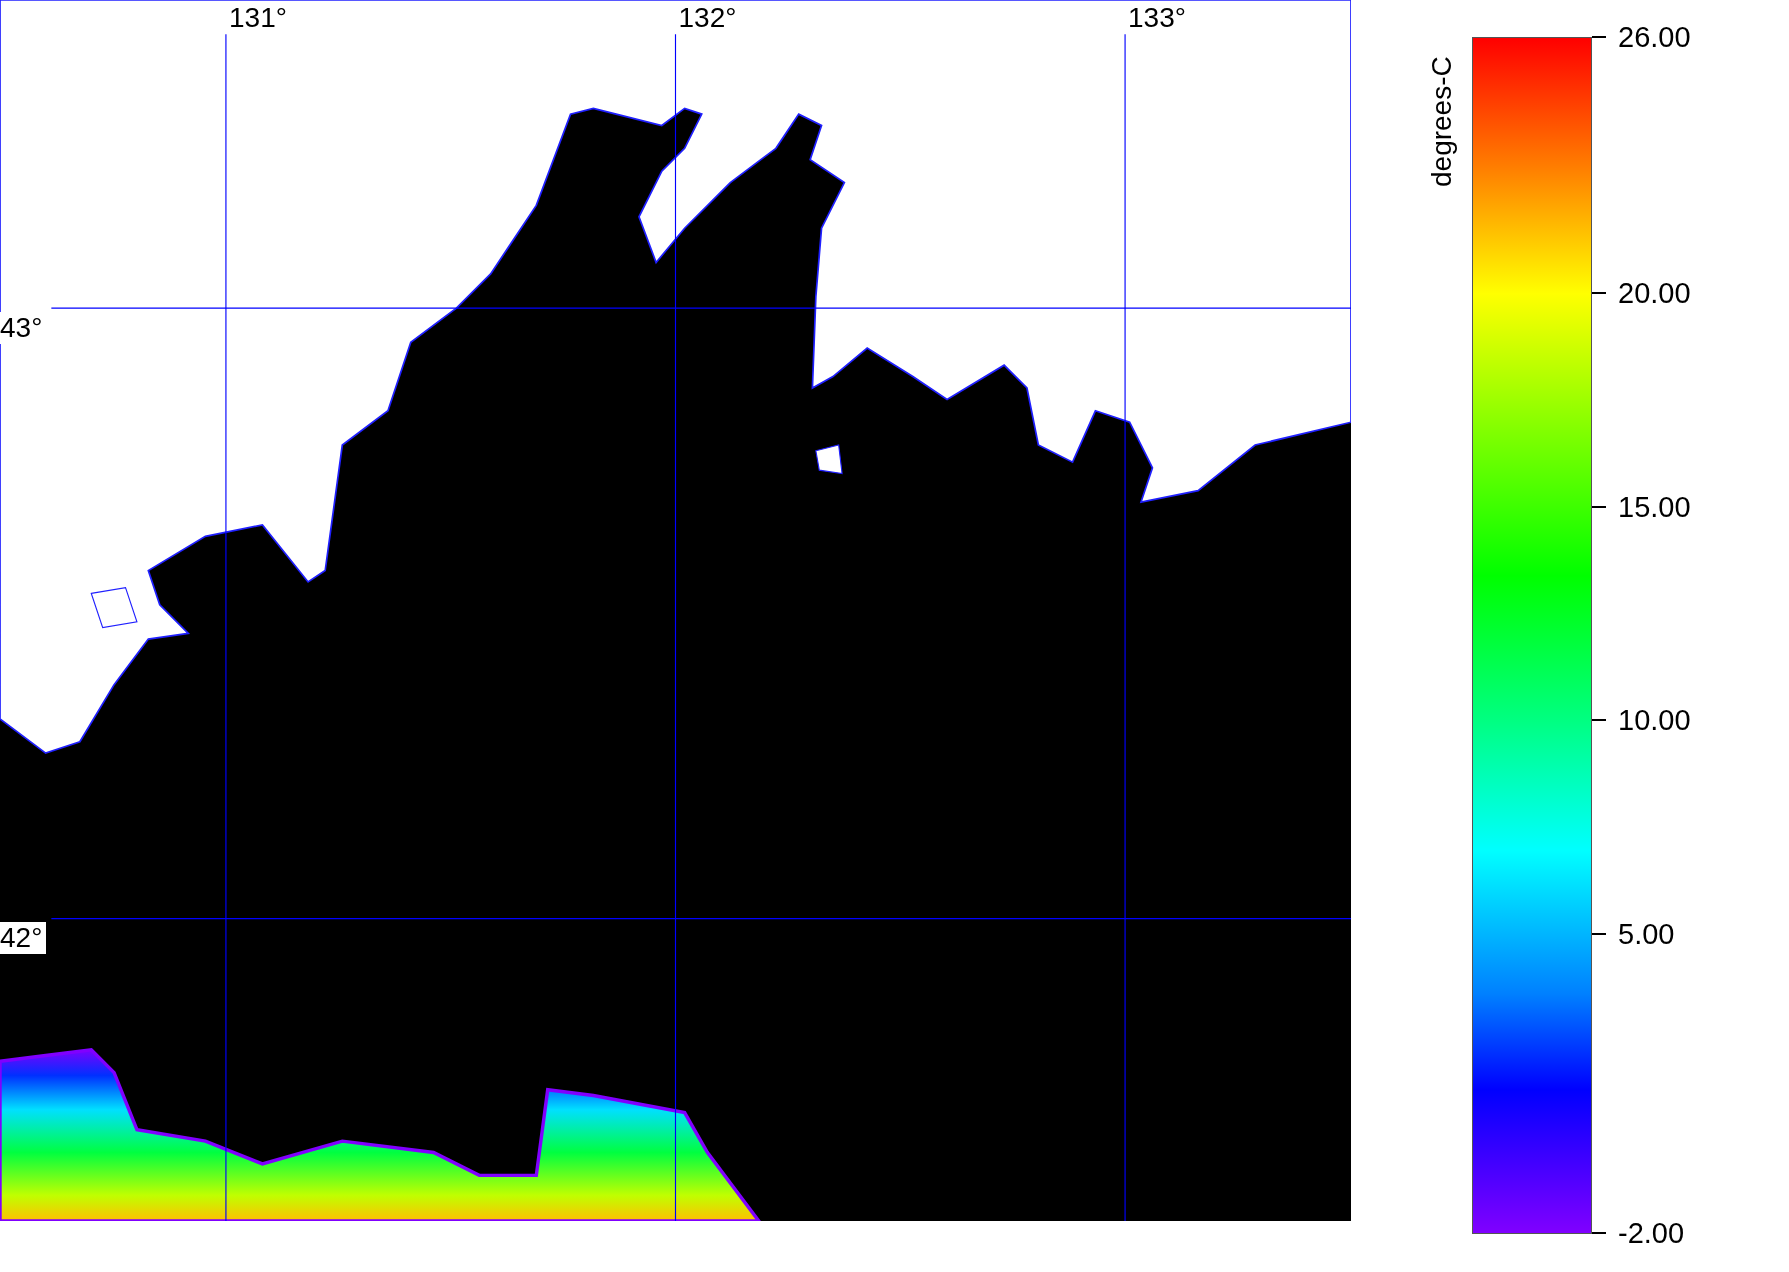 The image size is (1789, 1272). What do you see at coordinates (1654, 37) in the screenshot?
I see `tick-label: 26.00` at bounding box center [1654, 37].